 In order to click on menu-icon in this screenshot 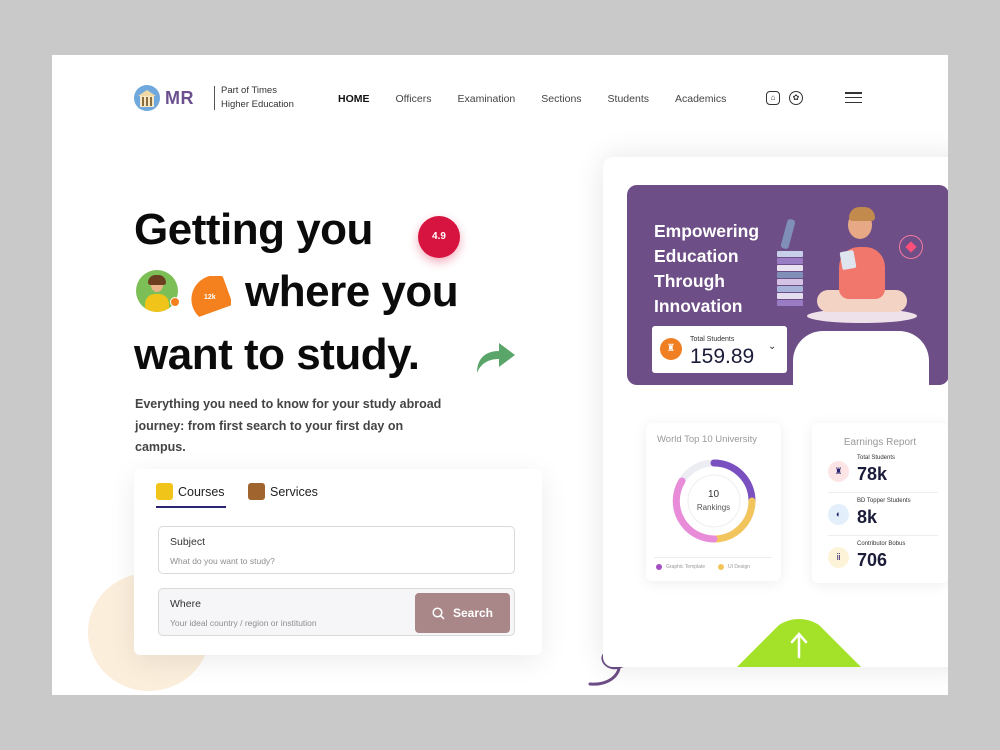, I will do `click(853, 98)`.